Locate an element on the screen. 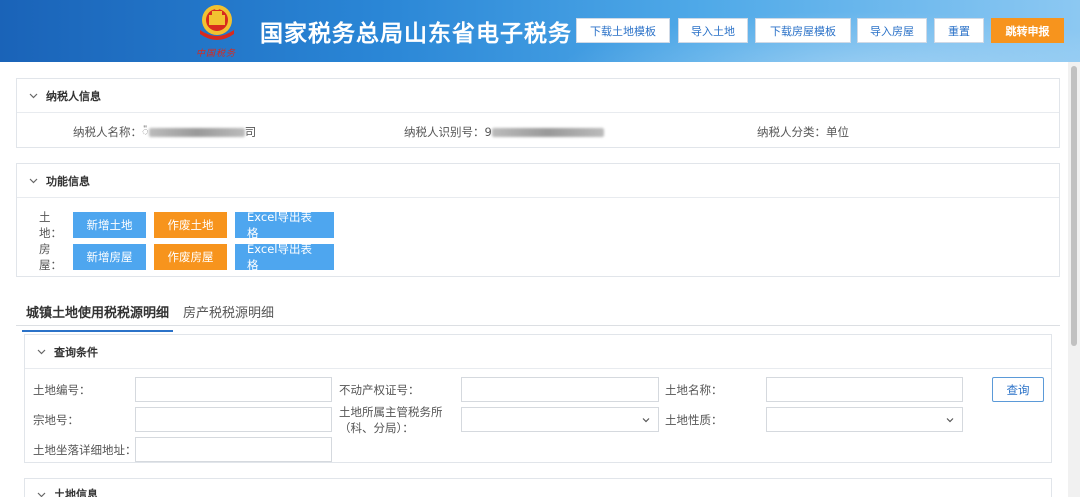  land-label: 土地： is located at coordinates (50, 225).